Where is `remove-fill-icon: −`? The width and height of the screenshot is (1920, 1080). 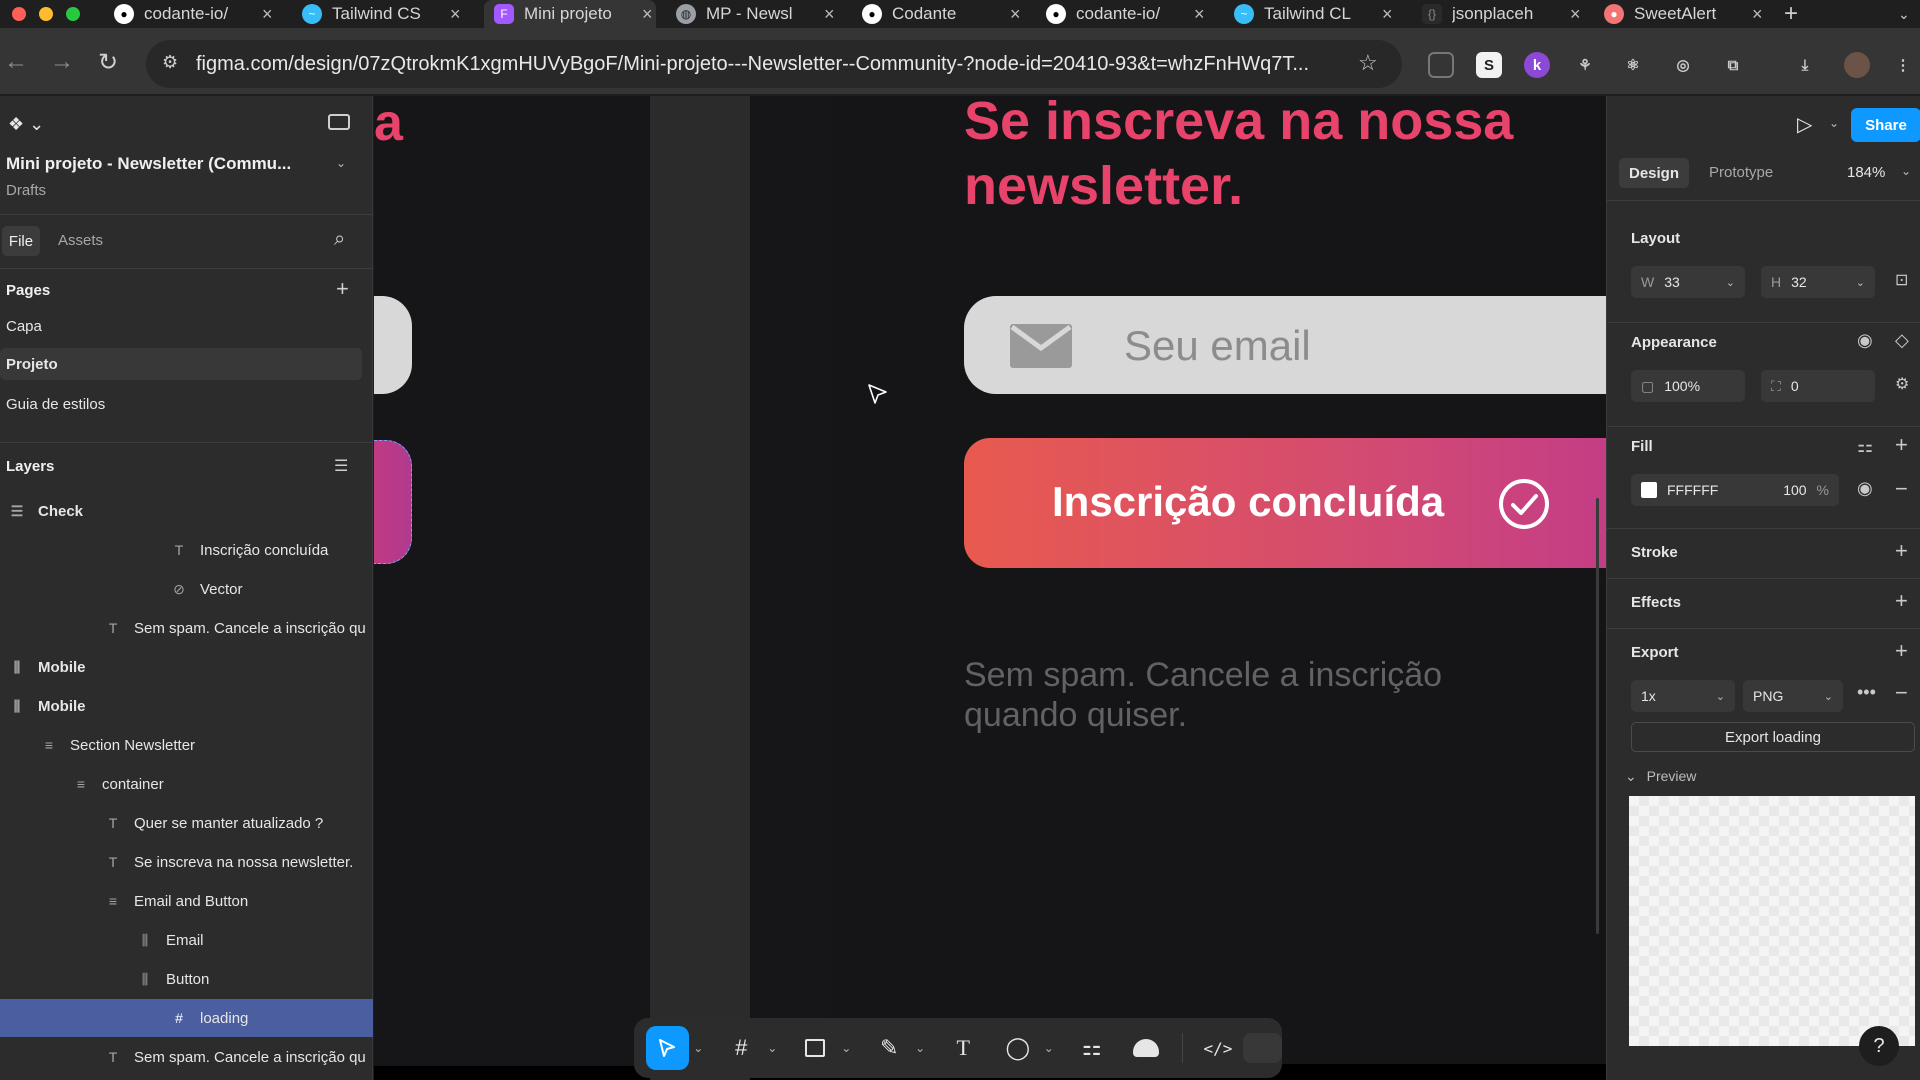 remove-fill-icon: − is located at coordinates (1901, 489).